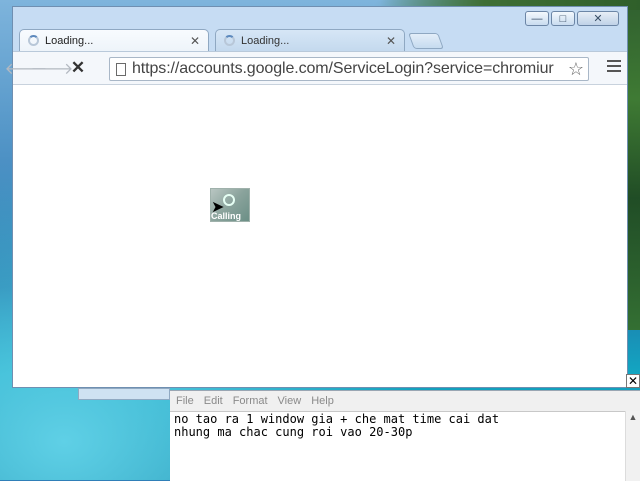 The width and height of the screenshot is (640, 481). What do you see at coordinates (537, 18) in the screenshot?
I see `minimize-button: —` at bounding box center [537, 18].